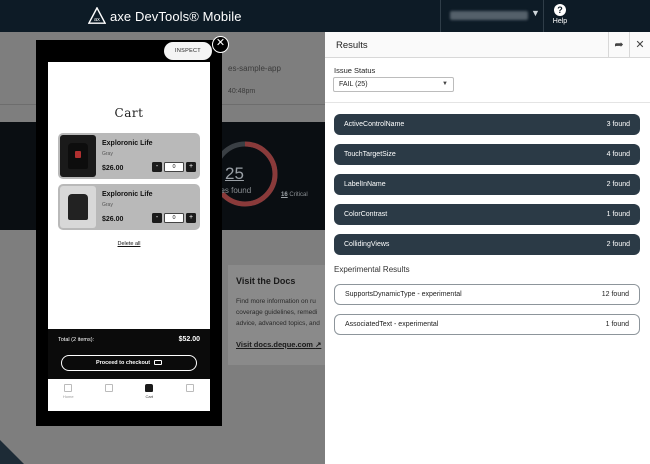  I want to click on help-icon: ?, so click(560, 10).